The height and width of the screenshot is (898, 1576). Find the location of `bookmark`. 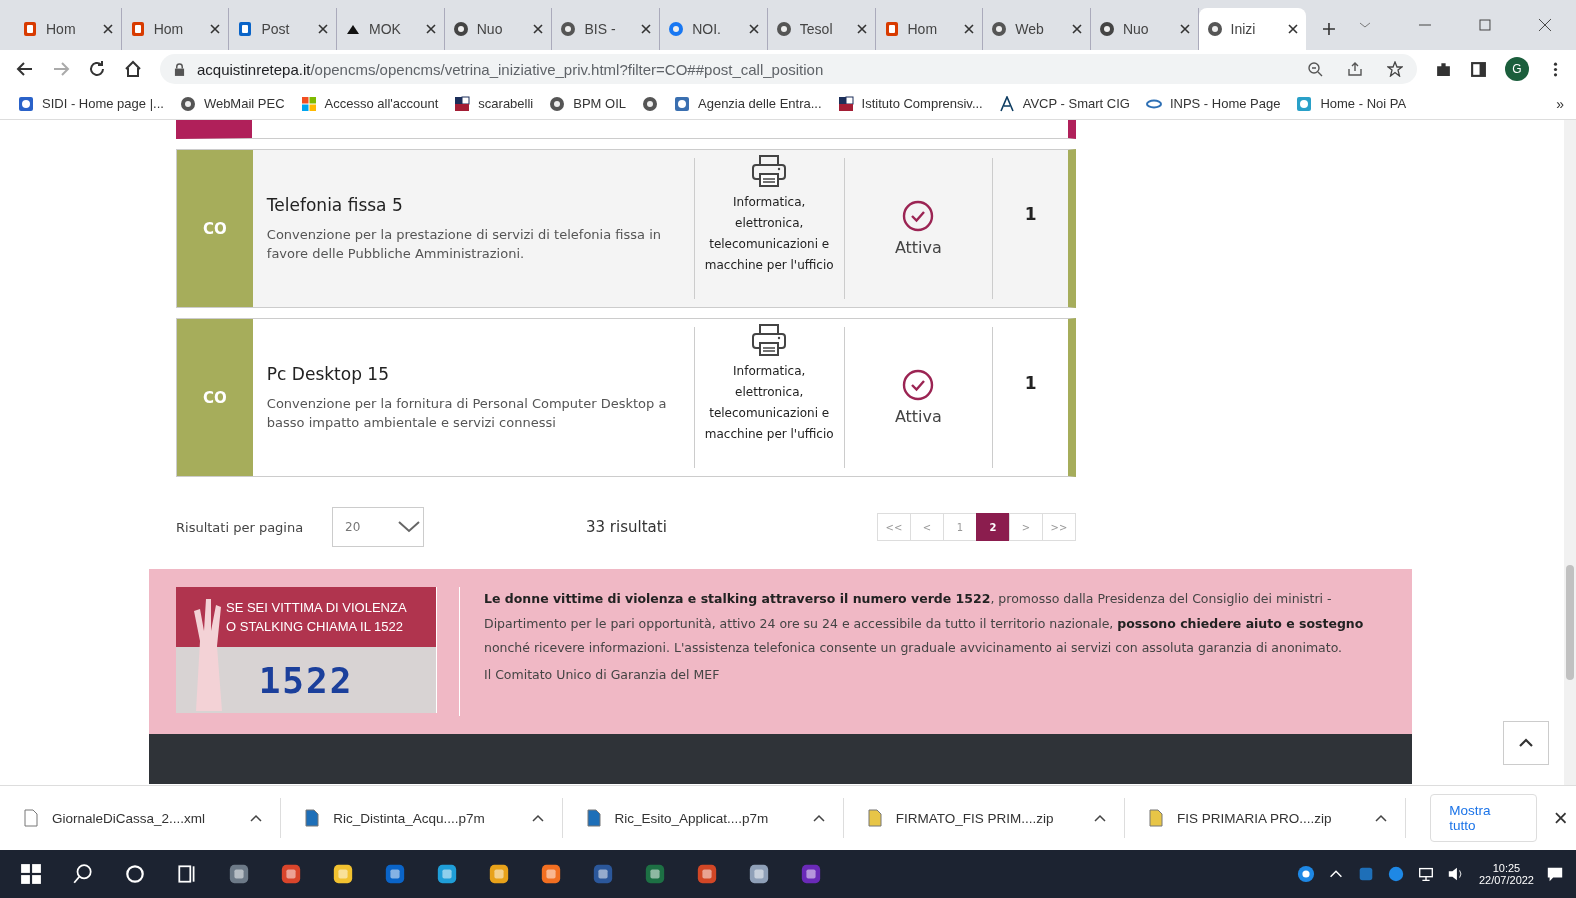

bookmark is located at coordinates (650, 103).